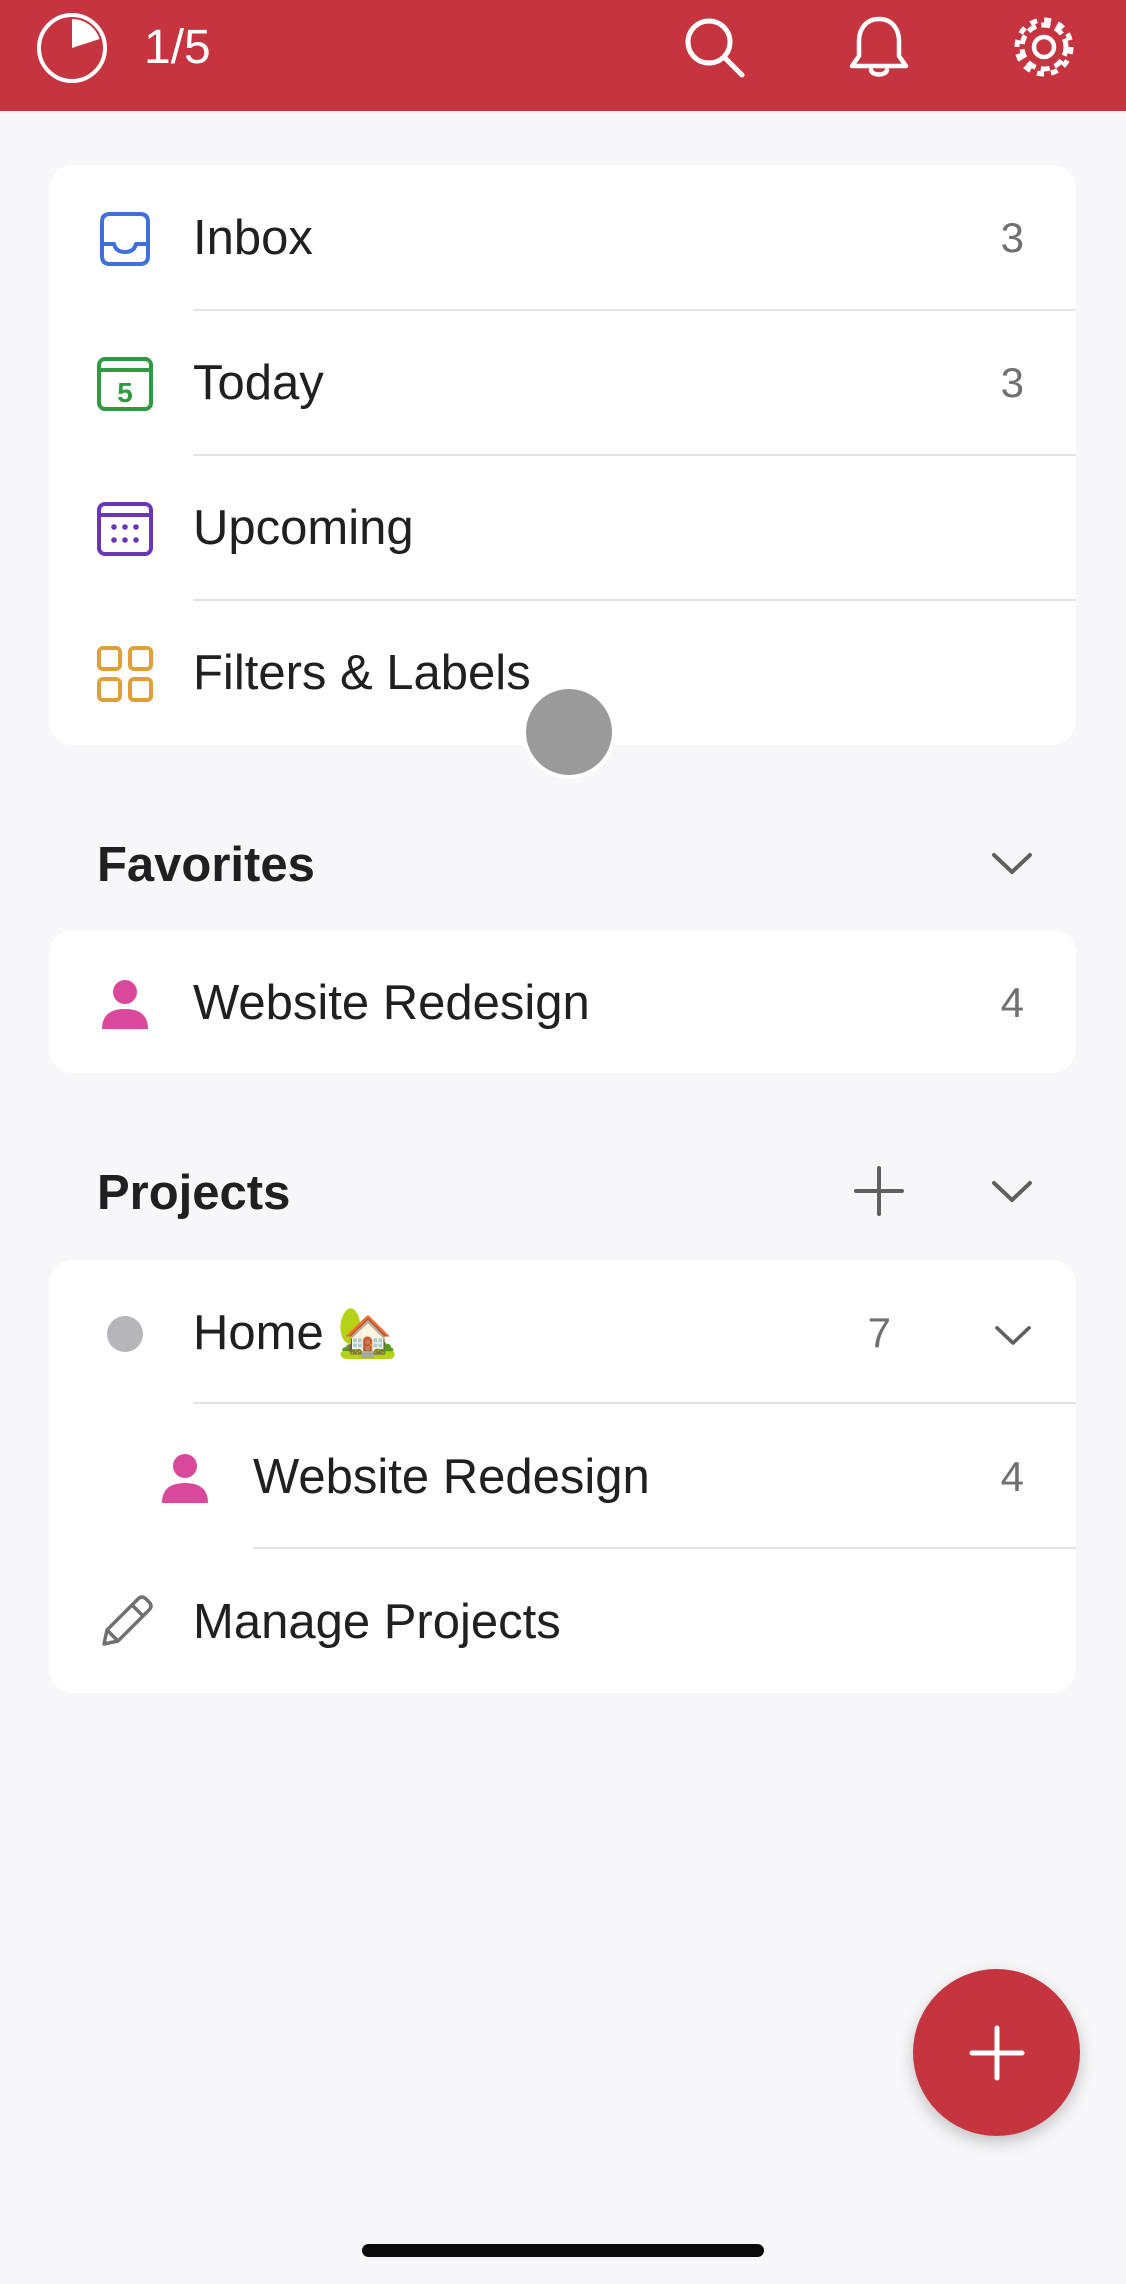  What do you see at coordinates (125, 674) in the screenshot?
I see `grid-icon` at bounding box center [125, 674].